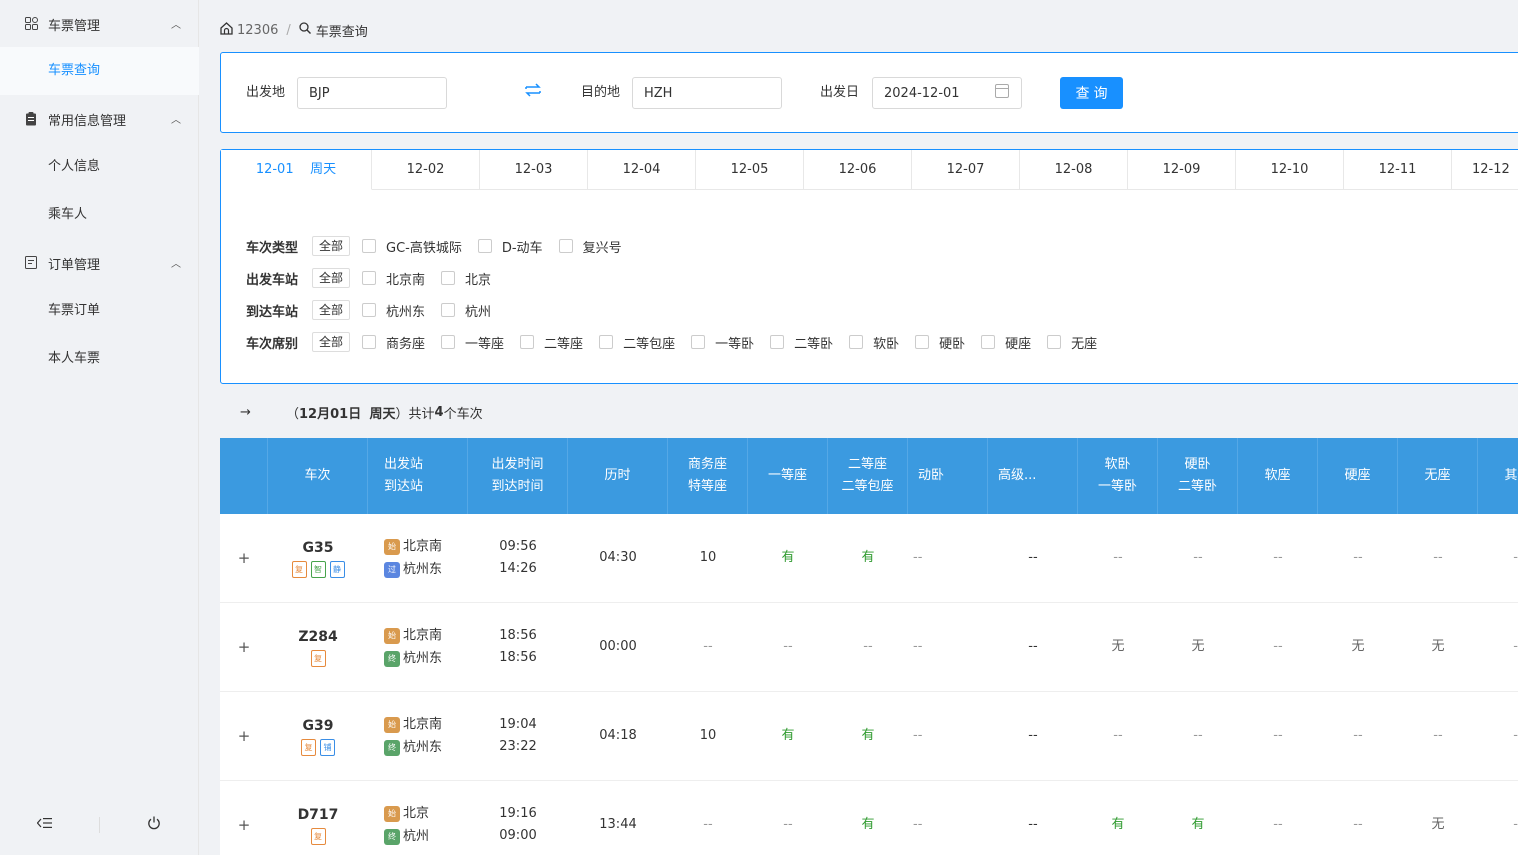 The image size is (1518, 855). What do you see at coordinates (372, 93) in the screenshot?
I see `from-station-input` at bounding box center [372, 93].